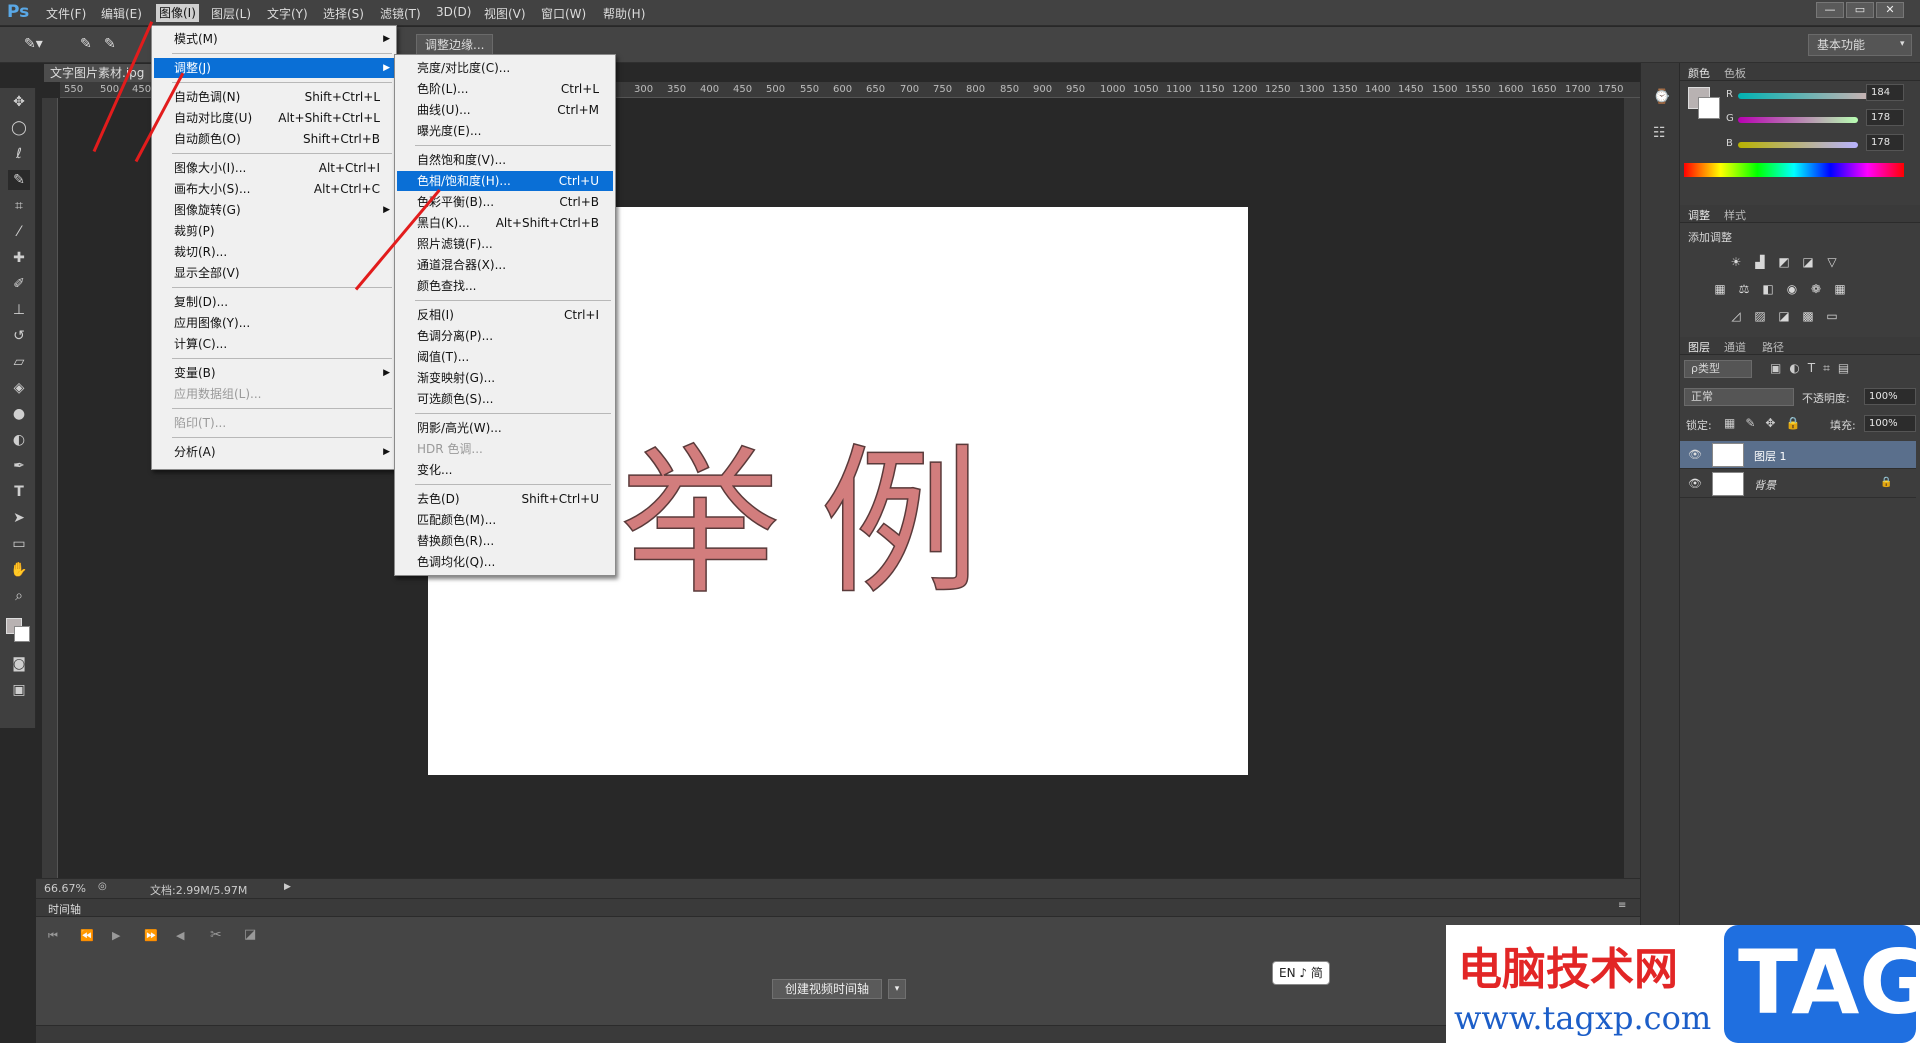  What do you see at coordinates (33, 44) in the screenshot?
I see `quick-selection-icon: ✎▾` at bounding box center [33, 44].